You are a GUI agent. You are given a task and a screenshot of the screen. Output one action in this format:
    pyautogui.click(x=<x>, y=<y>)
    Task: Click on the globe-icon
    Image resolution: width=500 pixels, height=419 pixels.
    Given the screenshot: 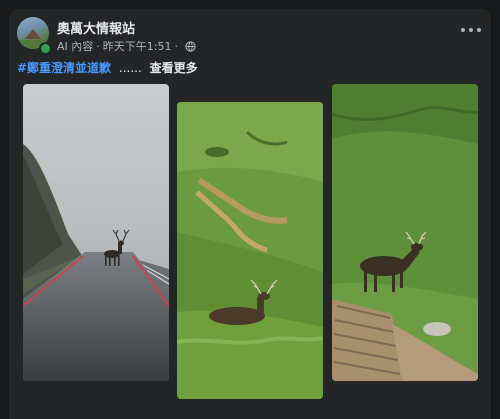 What is the action you would take?
    pyautogui.click(x=190, y=46)
    